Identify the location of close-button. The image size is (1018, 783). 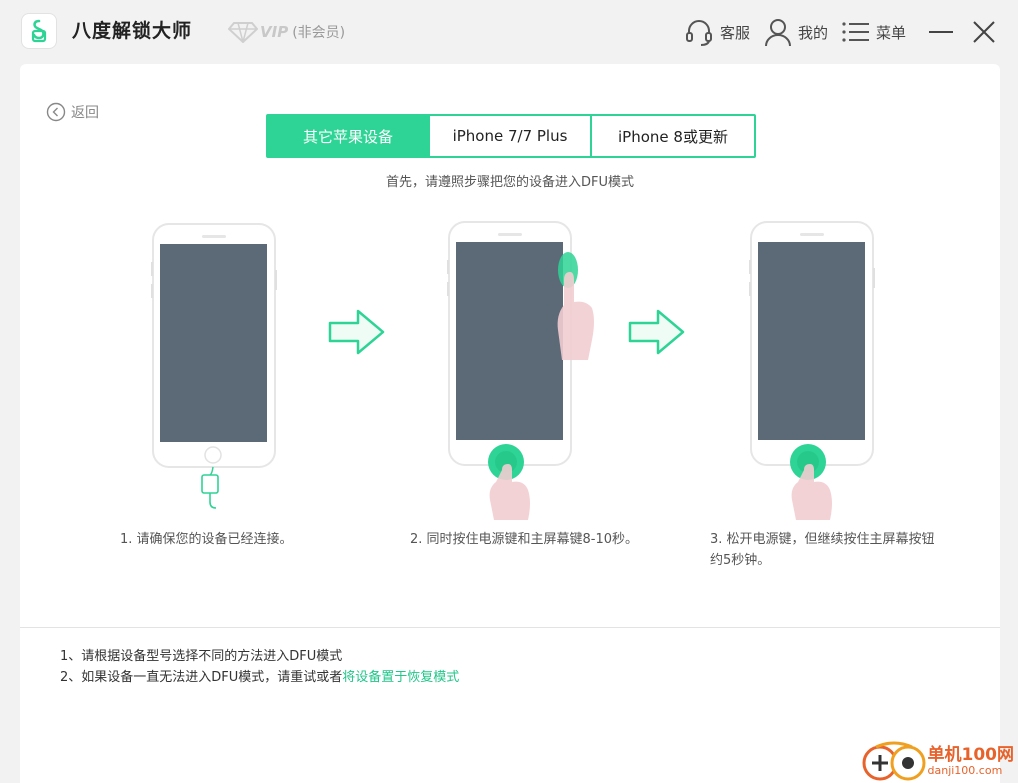
(984, 32).